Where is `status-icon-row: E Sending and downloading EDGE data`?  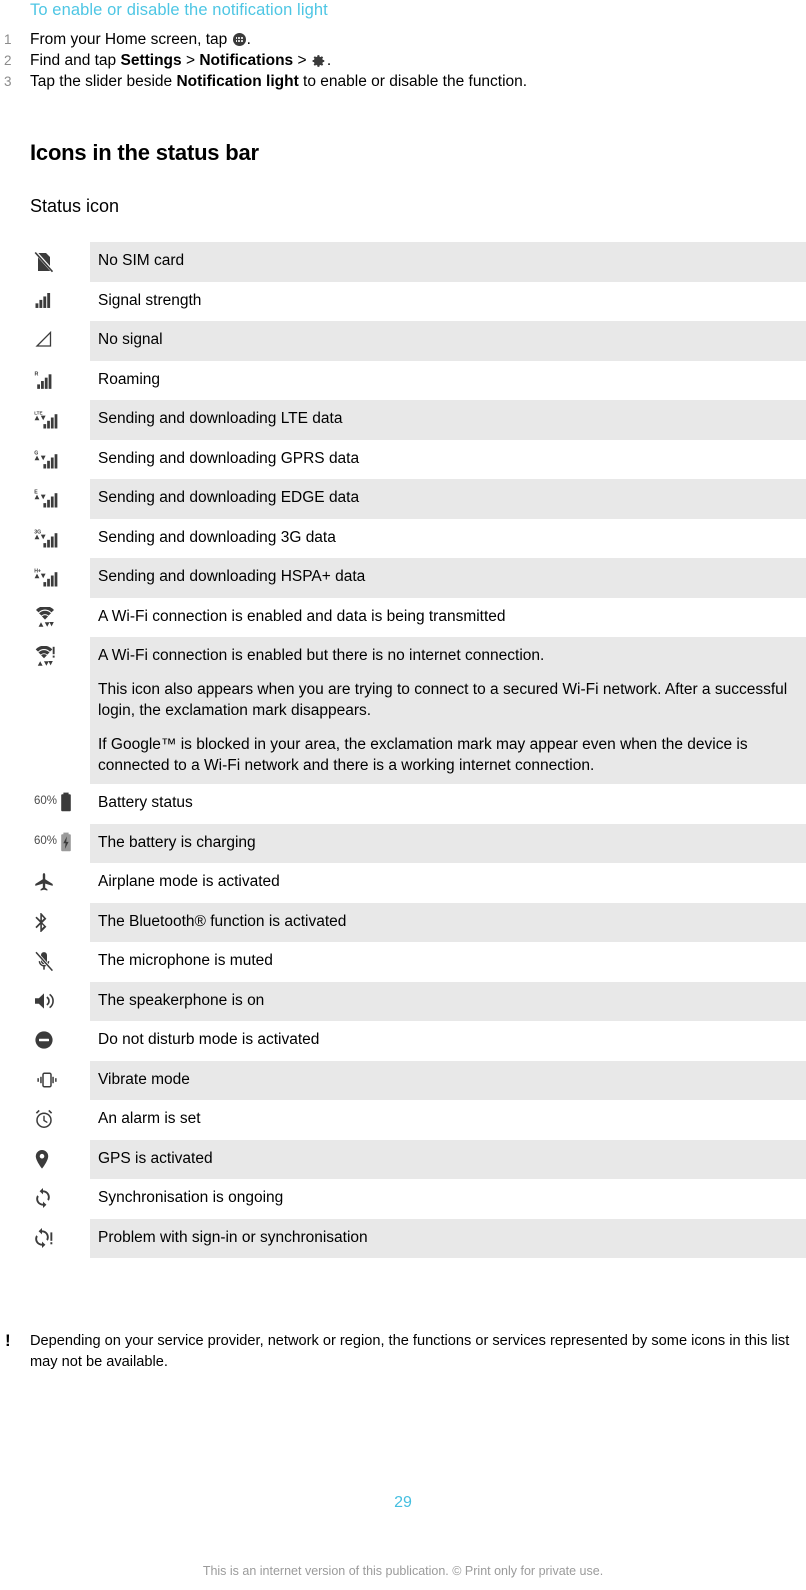
status-icon-row: E Sending and downloading EDGE data is located at coordinates (403, 499).